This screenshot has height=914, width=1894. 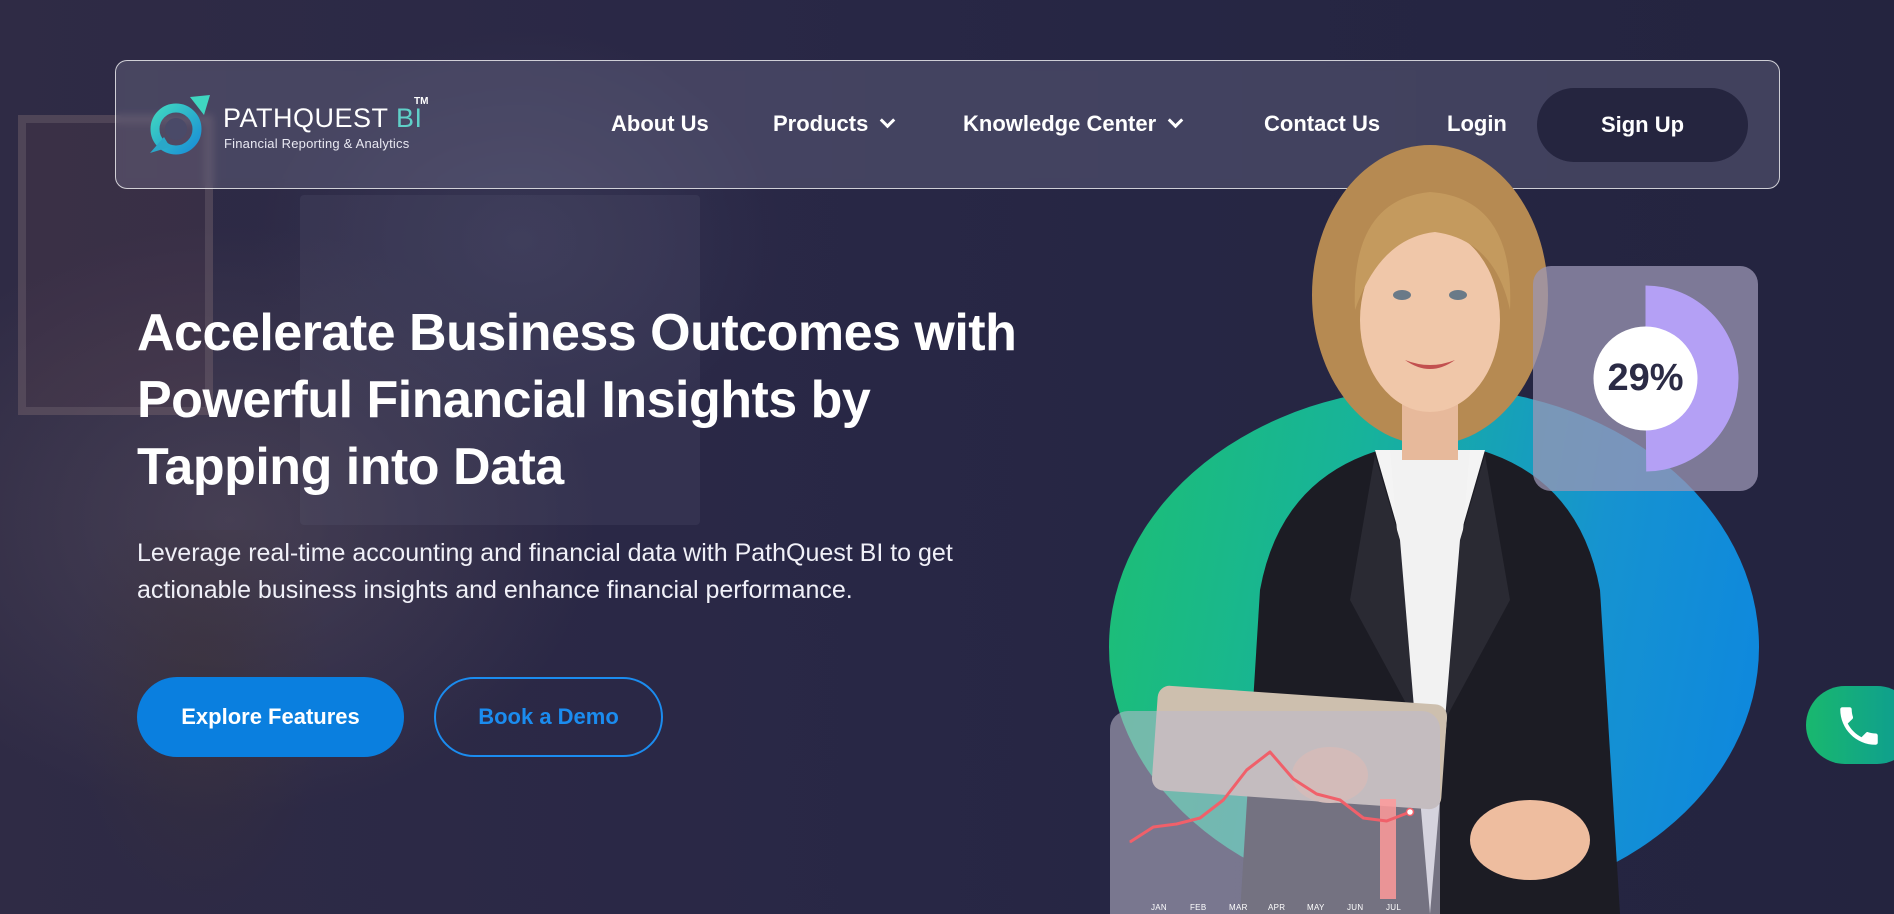 What do you see at coordinates (421, 101) in the screenshot?
I see `trademark-mark: TM` at bounding box center [421, 101].